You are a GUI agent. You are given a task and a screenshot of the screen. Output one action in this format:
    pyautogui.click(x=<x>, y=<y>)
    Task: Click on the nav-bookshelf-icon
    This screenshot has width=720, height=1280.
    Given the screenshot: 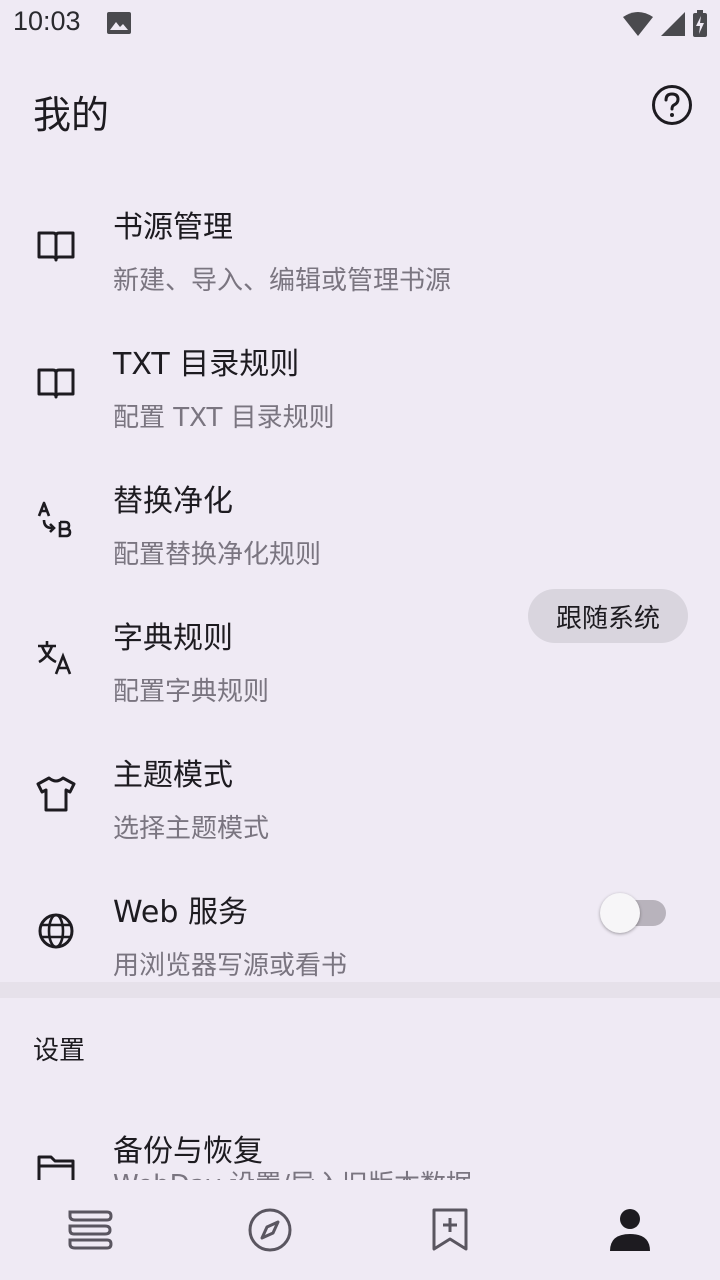 What is the action you would take?
    pyautogui.click(x=90, y=1230)
    